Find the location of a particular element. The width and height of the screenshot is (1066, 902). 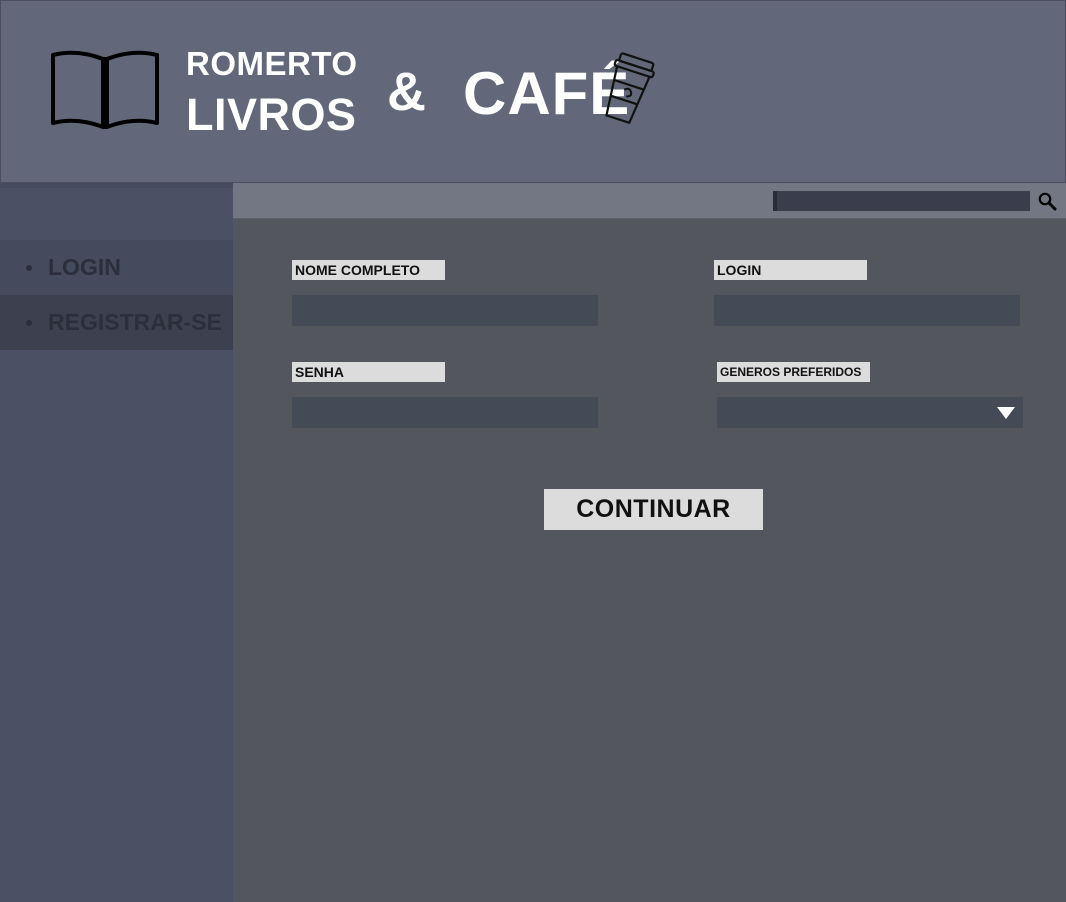

full-name-label: NOME COMPLETO is located at coordinates (368, 270).